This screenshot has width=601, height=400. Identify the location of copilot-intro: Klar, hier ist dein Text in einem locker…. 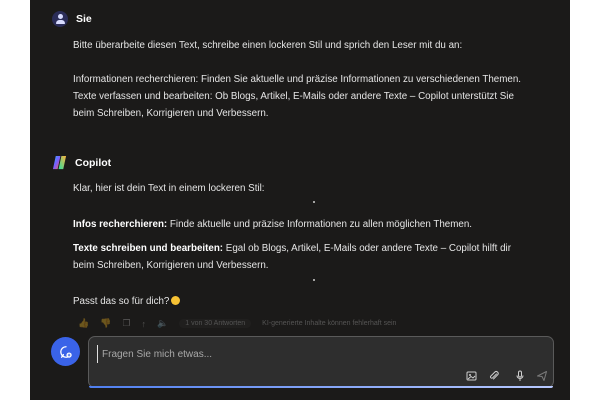
(169, 188).